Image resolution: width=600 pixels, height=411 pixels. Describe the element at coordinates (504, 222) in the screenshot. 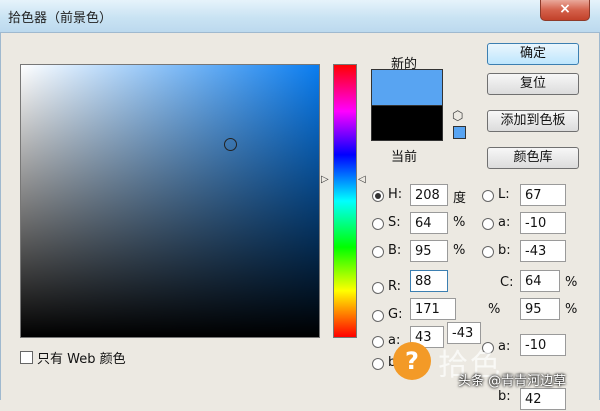

I see `lab-a-label: a:` at that location.